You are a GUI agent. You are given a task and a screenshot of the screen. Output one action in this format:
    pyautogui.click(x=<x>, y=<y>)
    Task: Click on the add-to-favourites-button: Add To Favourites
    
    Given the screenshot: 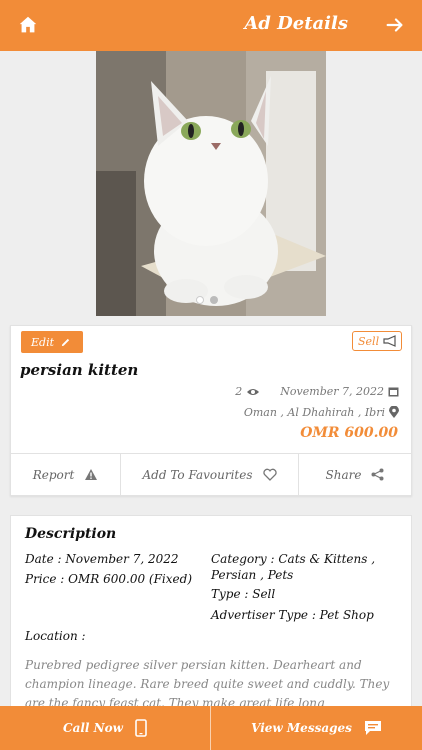 What is the action you would take?
    pyautogui.click(x=210, y=474)
    